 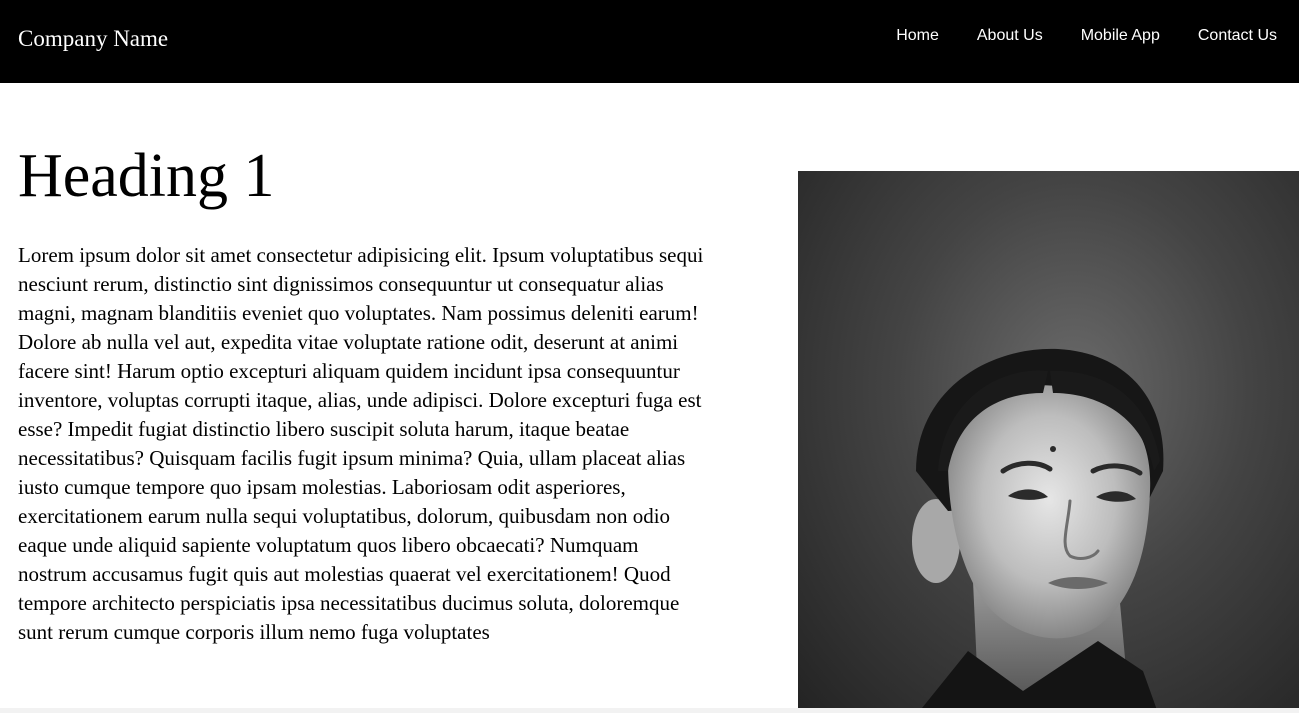 I want to click on nav-link-mobile-app: Mobile App, so click(x=1120, y=36).